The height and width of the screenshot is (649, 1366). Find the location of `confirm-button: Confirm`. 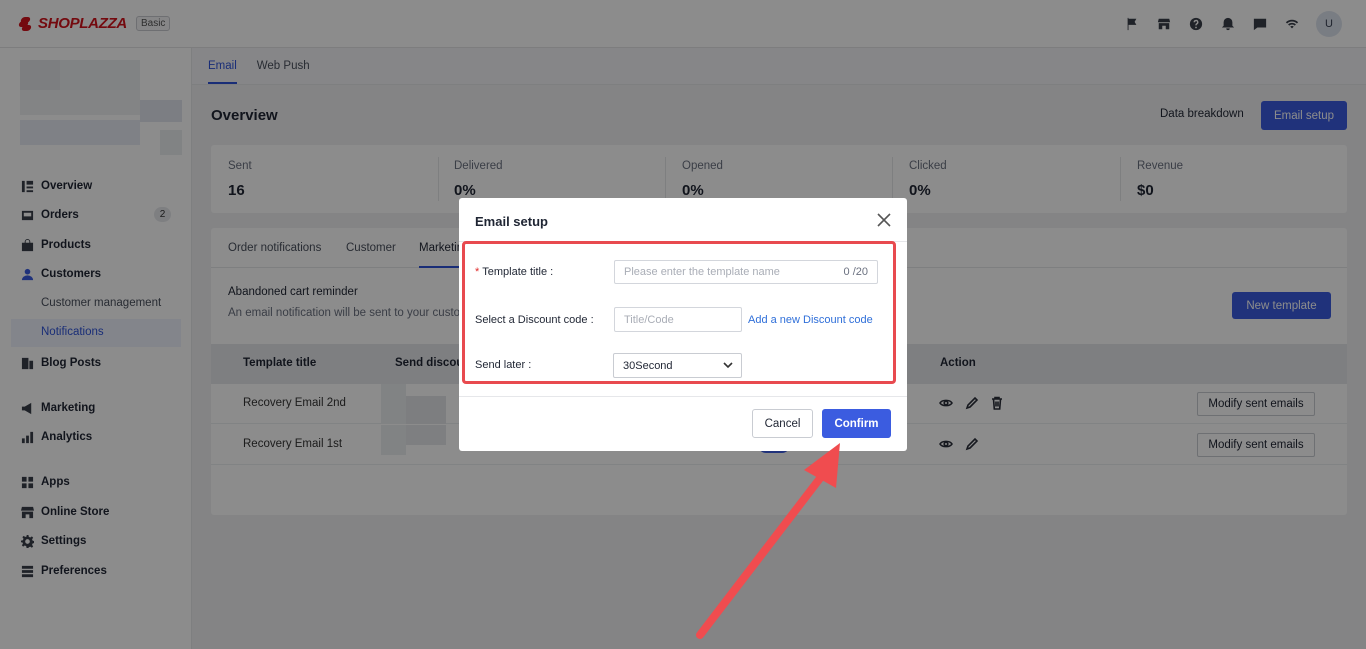

confirm-button: Confirm is located at coordinates (856, 423).